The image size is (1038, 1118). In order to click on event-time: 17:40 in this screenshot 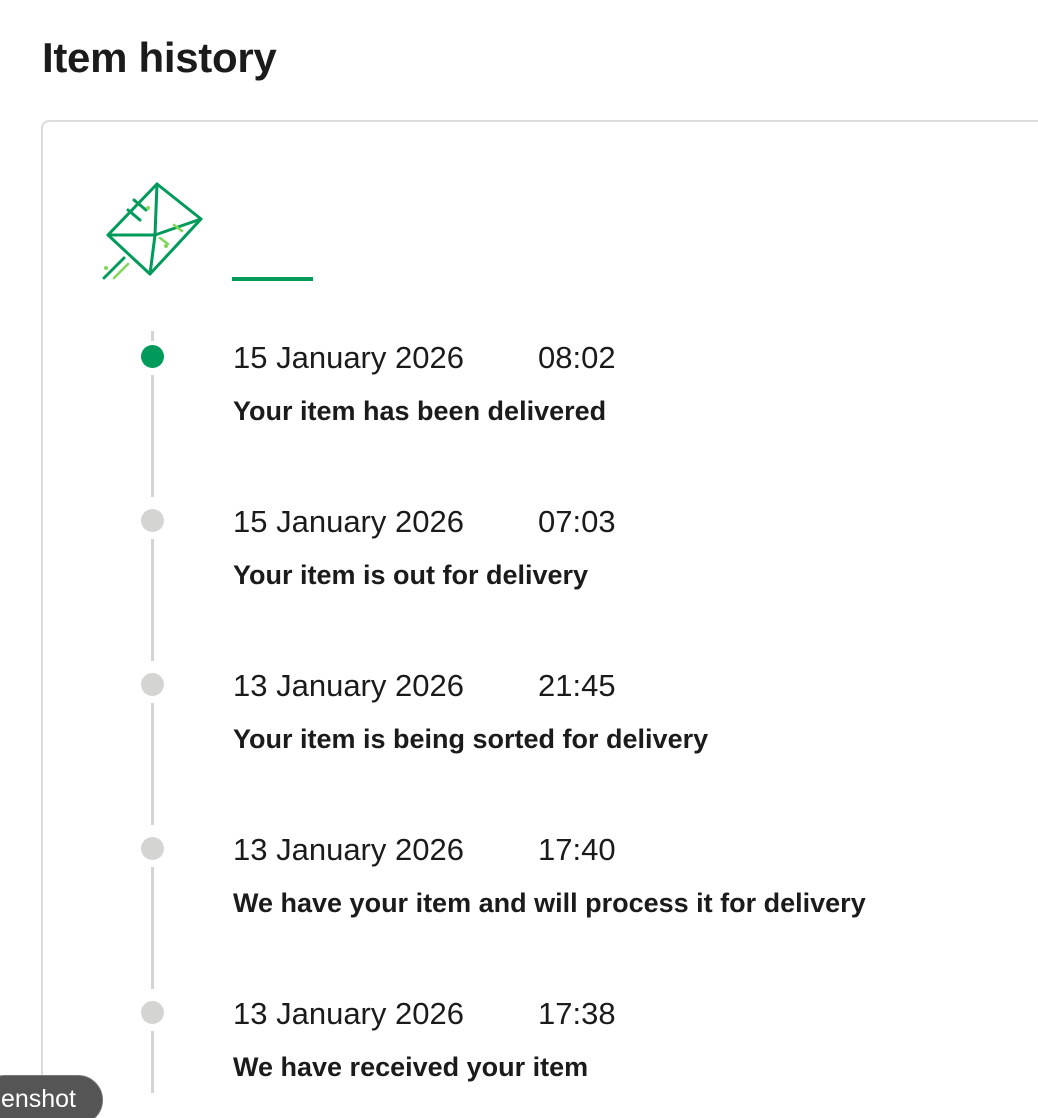, I will do `click(577, 849)`.